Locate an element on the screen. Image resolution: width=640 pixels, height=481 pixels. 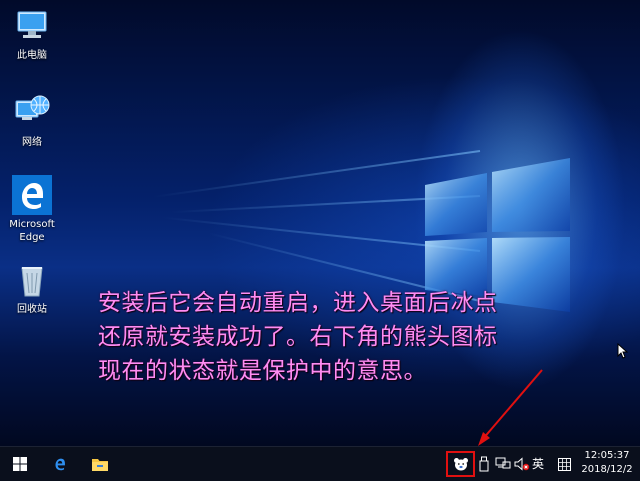
network-disconnected-icon is located at coordinates (503, 463).